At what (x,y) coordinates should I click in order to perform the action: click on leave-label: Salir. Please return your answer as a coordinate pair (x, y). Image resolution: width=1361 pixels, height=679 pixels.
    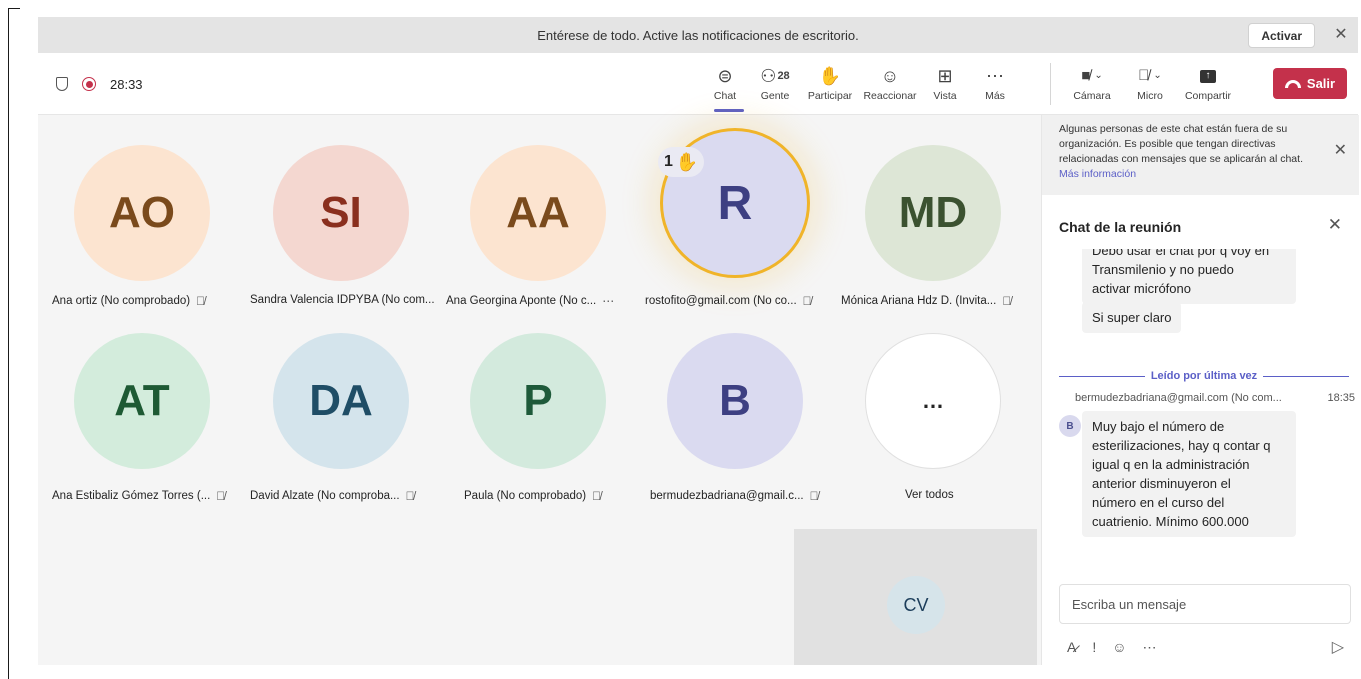
    Looking at the image, I should click on (1321, 83).